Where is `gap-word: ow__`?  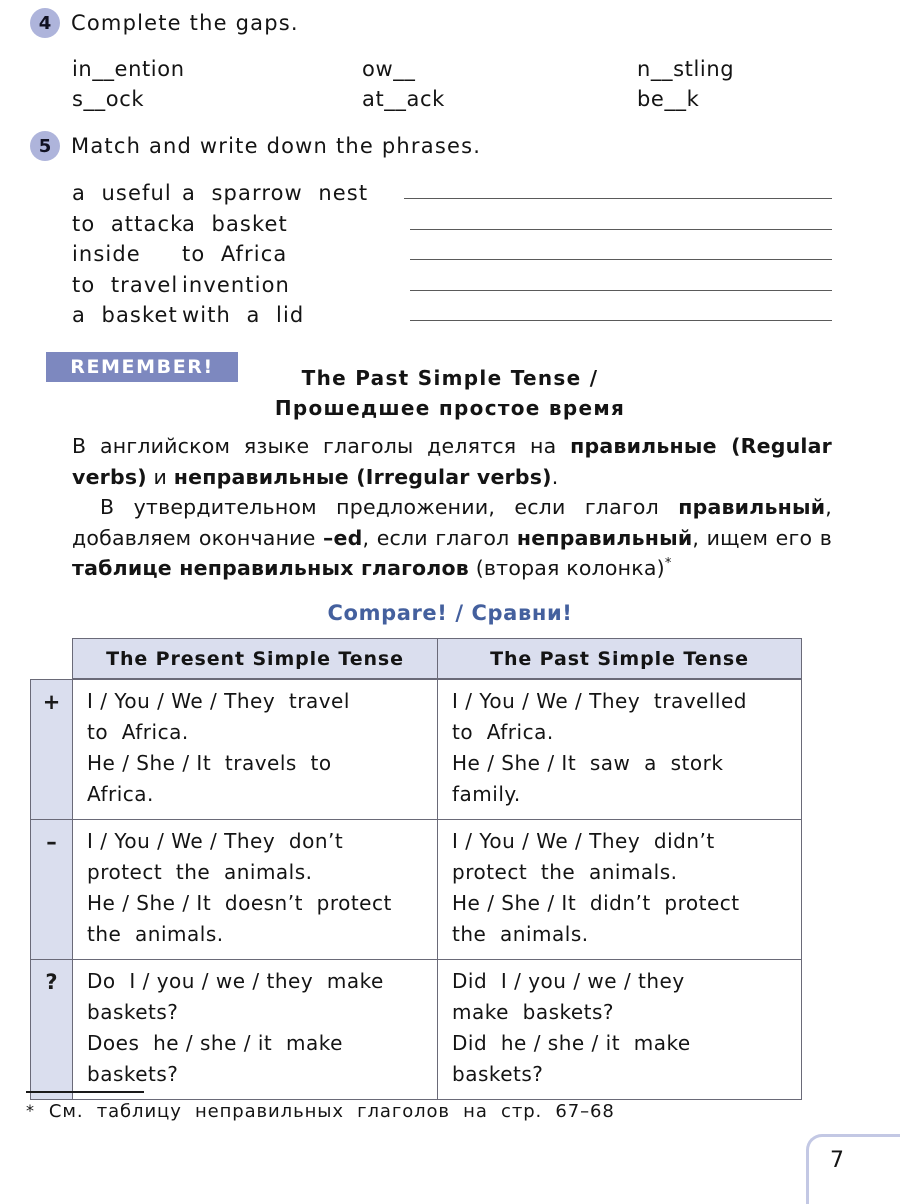
gap-word: ow__ is located at coordinates (499, 69).